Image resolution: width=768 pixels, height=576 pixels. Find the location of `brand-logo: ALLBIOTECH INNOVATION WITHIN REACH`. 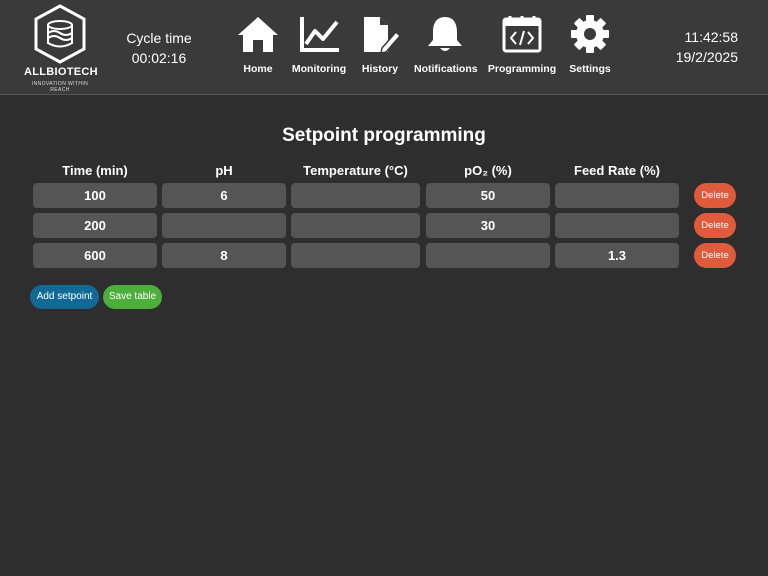

brand-logo: ALLBIOTECH INNOVATION WITHIN REACH is located at coordinates (61, 48).